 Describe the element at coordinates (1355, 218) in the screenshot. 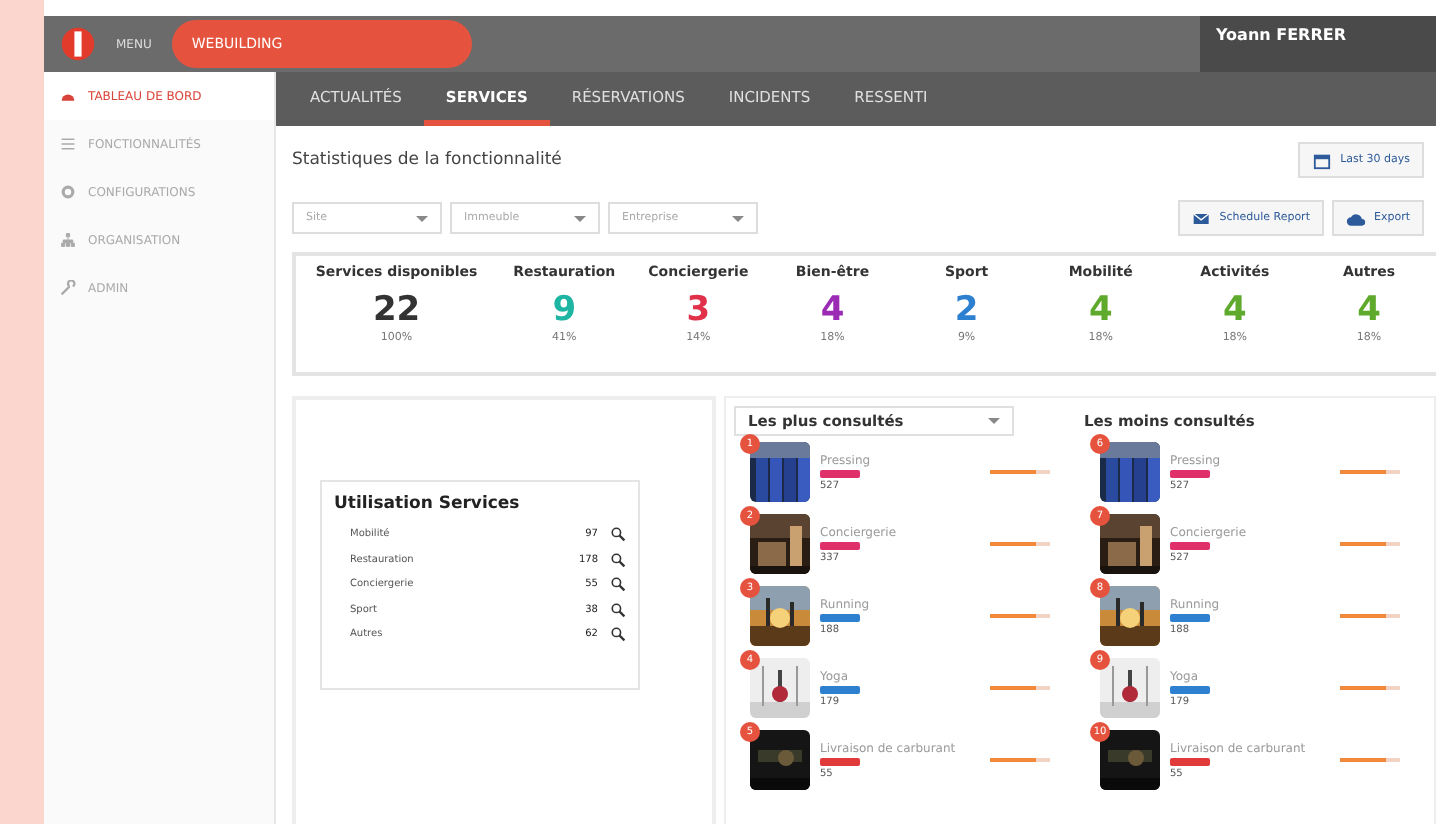

I see `cloud-icon` at that location.